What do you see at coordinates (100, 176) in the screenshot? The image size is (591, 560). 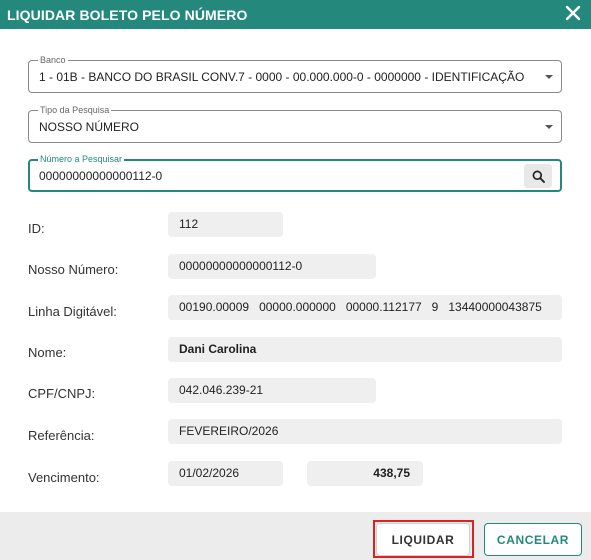 I see `numero-pesquisar-input: 00000000000000112-0` at bounding box center [100, 176].